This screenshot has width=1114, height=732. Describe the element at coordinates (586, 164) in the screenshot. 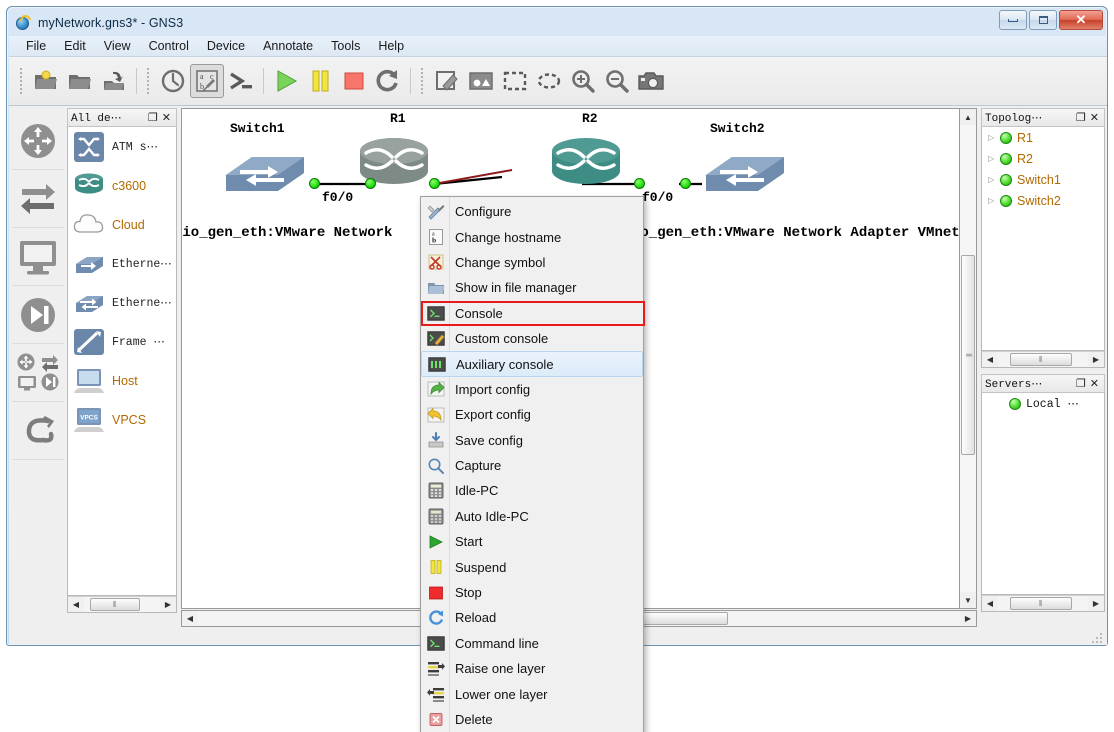

I see `node-r2` at that location.